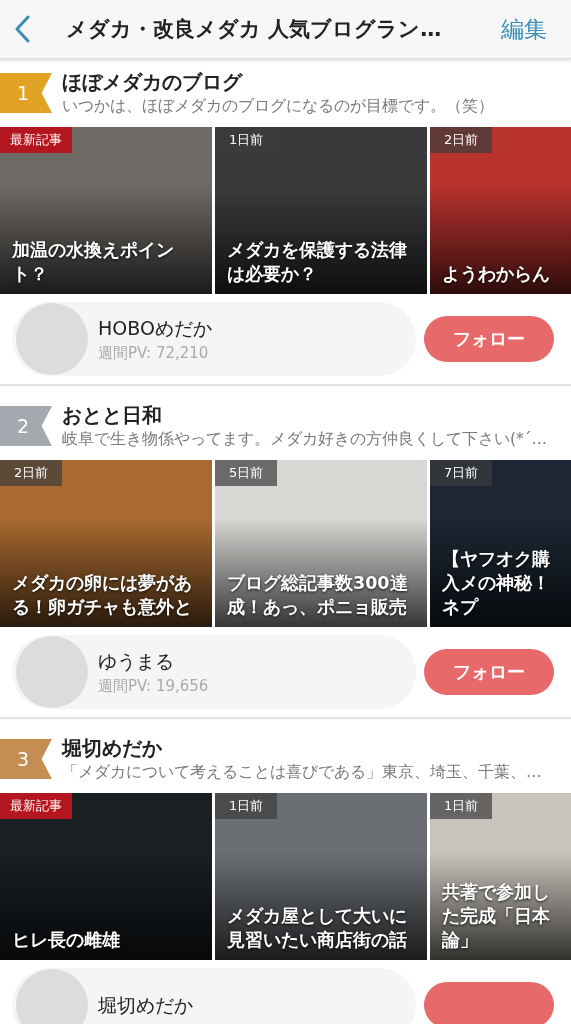 The height and width of the screenshot is (1024, 571). I want to click on article-title: メダカを保護する法律は必要か？, so click(317, 262).